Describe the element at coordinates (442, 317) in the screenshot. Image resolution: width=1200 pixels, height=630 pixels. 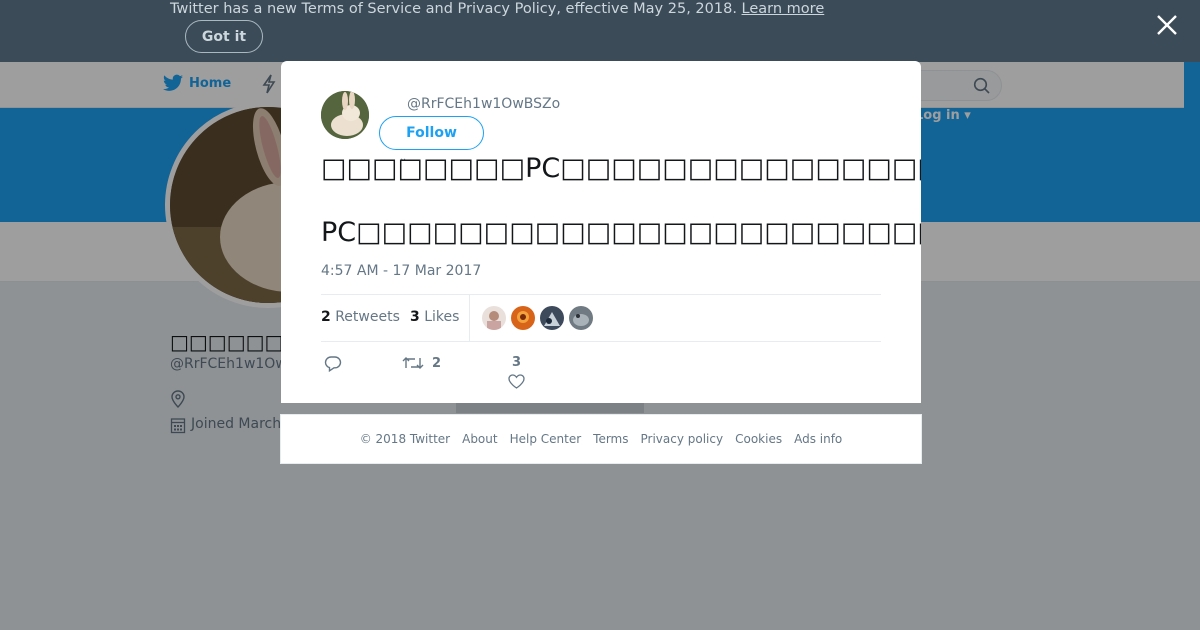
I see `likes-label: Likes` at that location.